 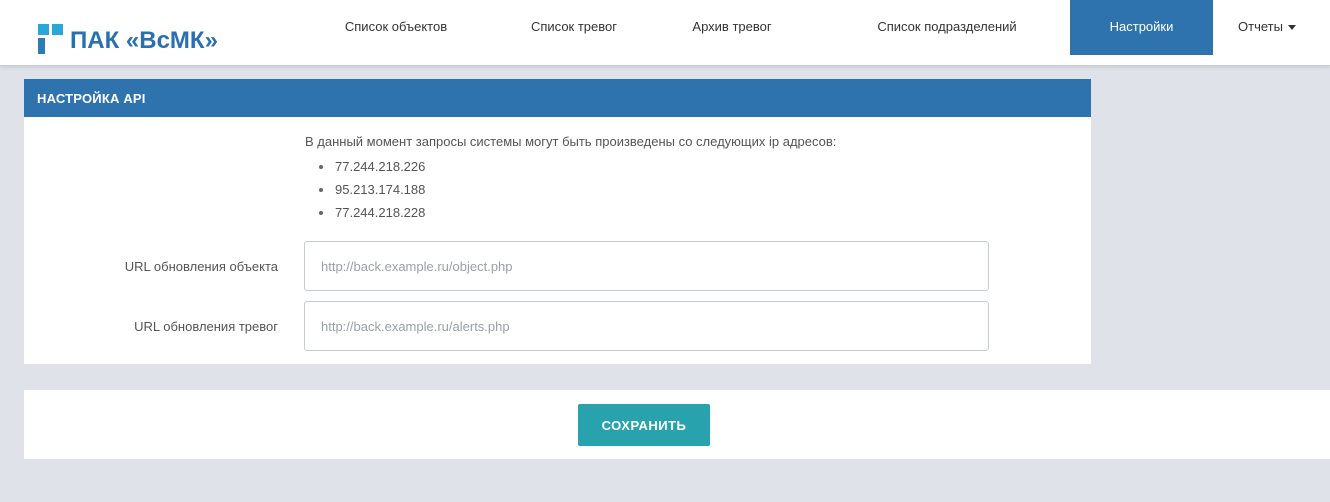 What do you see at coordinates (557, 98) in the screenshot?
I see `panel-title: НАСТРОЙКА API` at bounding box center [557, 98].